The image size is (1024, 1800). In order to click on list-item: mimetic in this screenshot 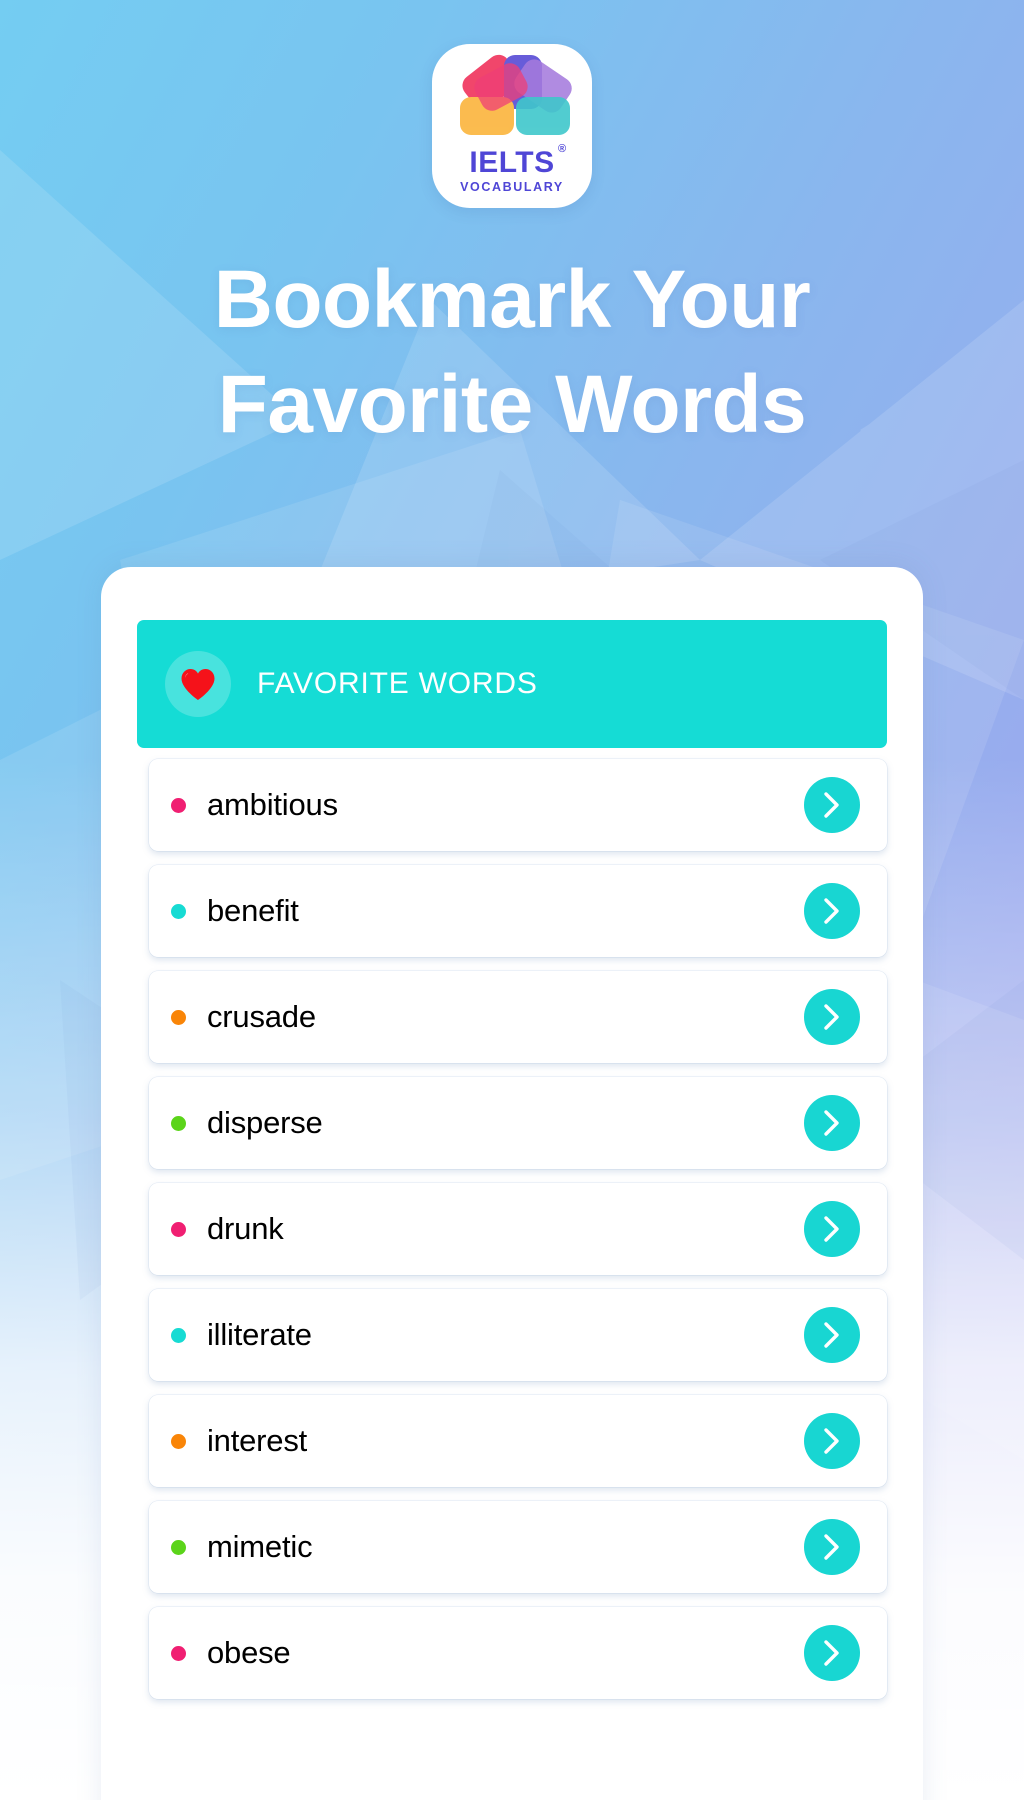, I will do `click(518, 1547)`.